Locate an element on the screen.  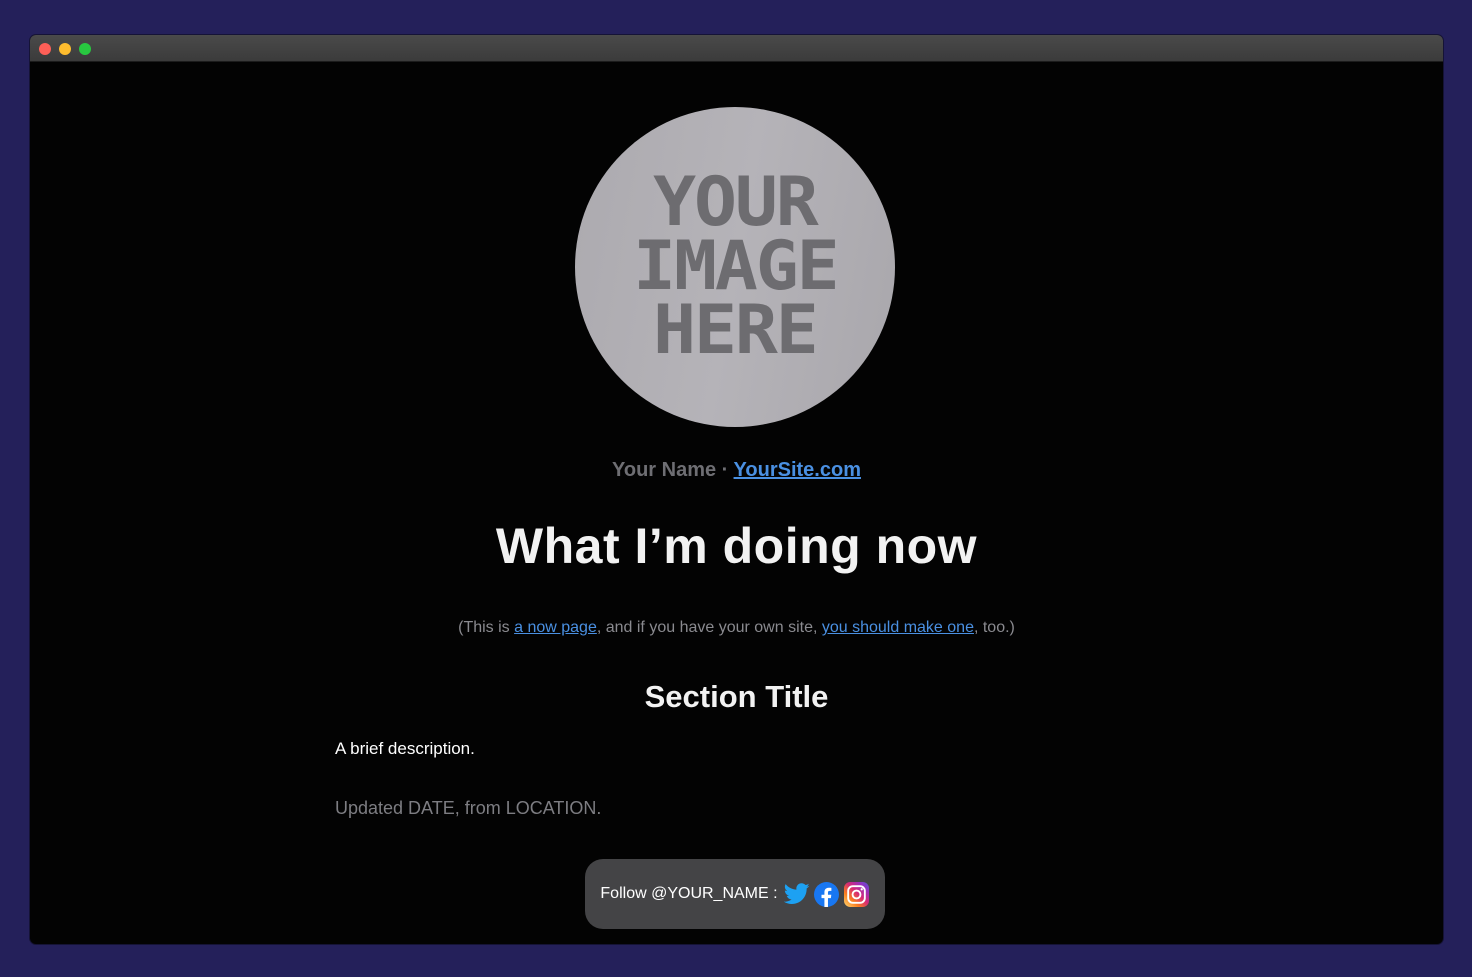
close-window-button is located at coordinates (45, 49).